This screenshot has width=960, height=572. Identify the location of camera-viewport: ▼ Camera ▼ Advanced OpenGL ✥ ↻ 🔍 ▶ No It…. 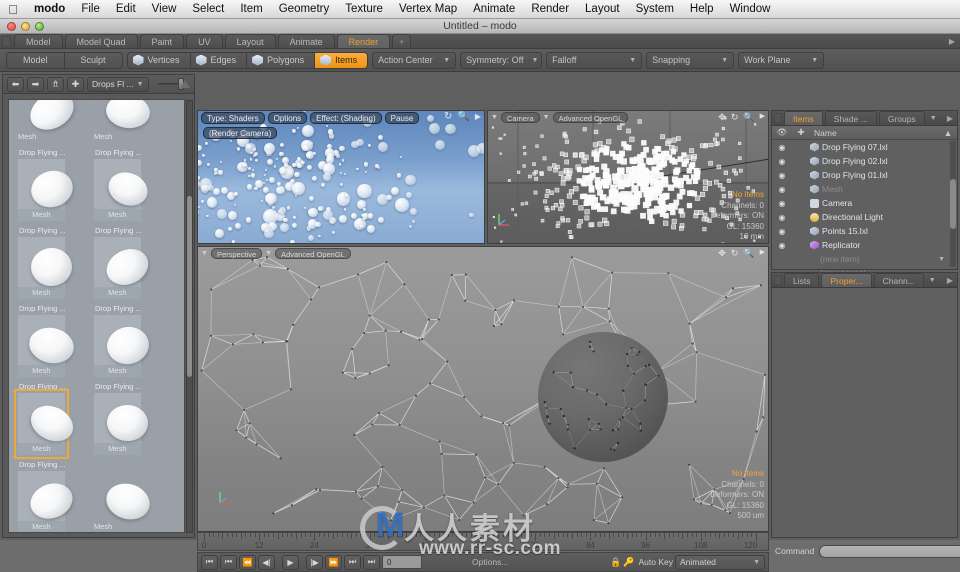
(628, 177).